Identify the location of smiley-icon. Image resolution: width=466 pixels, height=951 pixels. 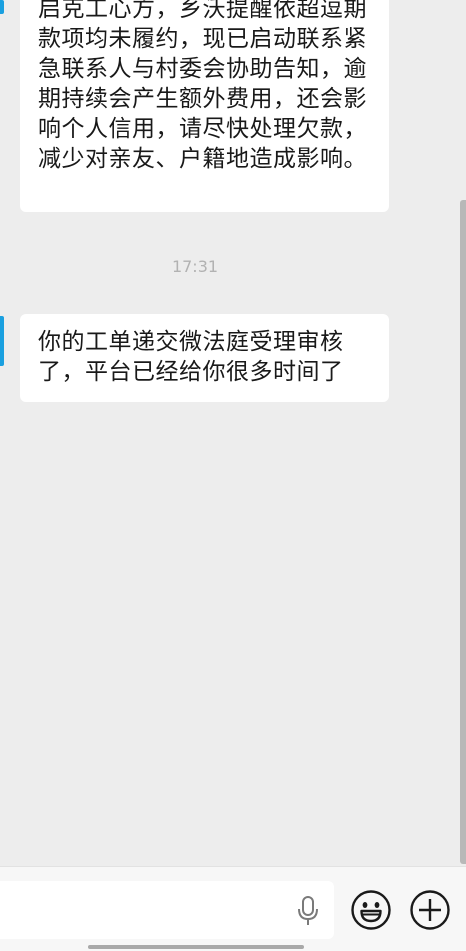
(371, 910).